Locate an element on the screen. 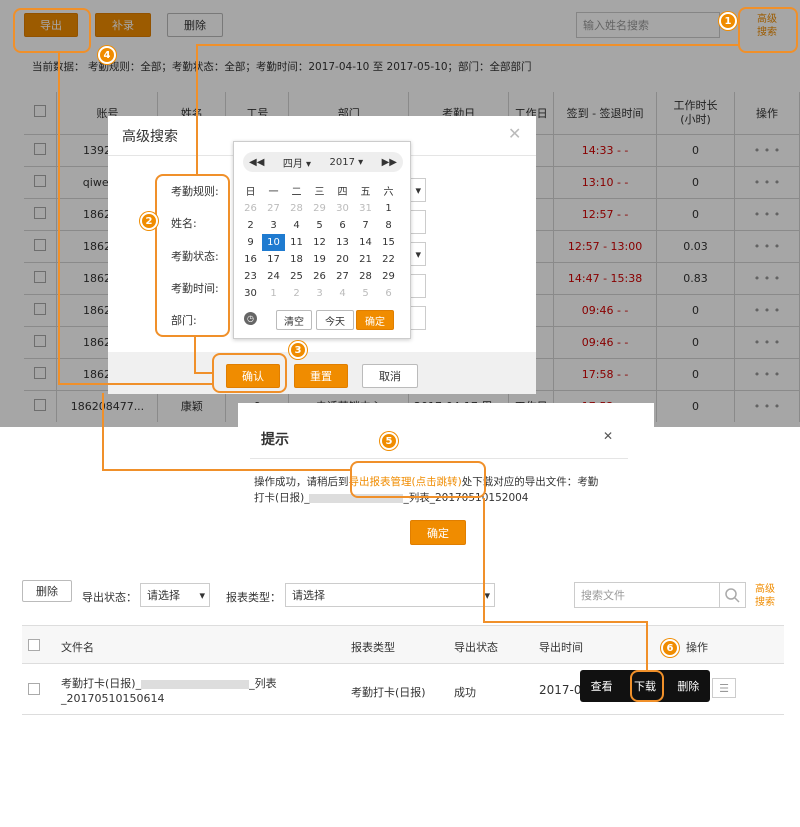  close-icon: ✕ is located at coordinates (514, 133).